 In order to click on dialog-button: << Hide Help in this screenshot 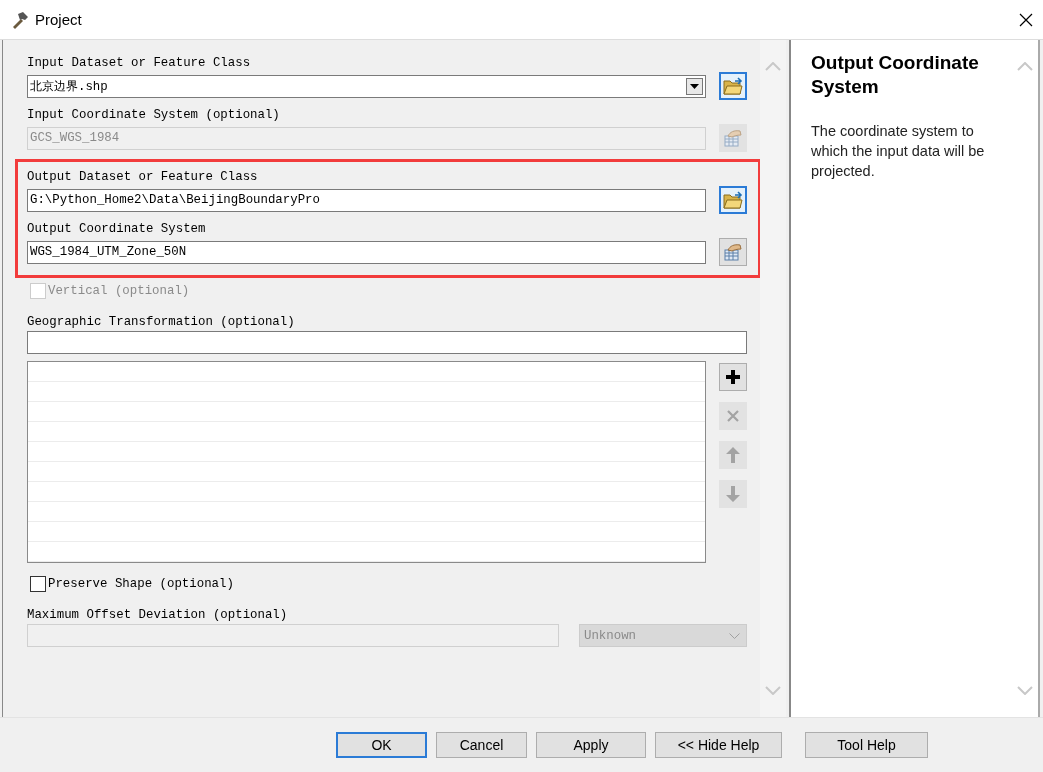, I will do `click(718, 745)`.